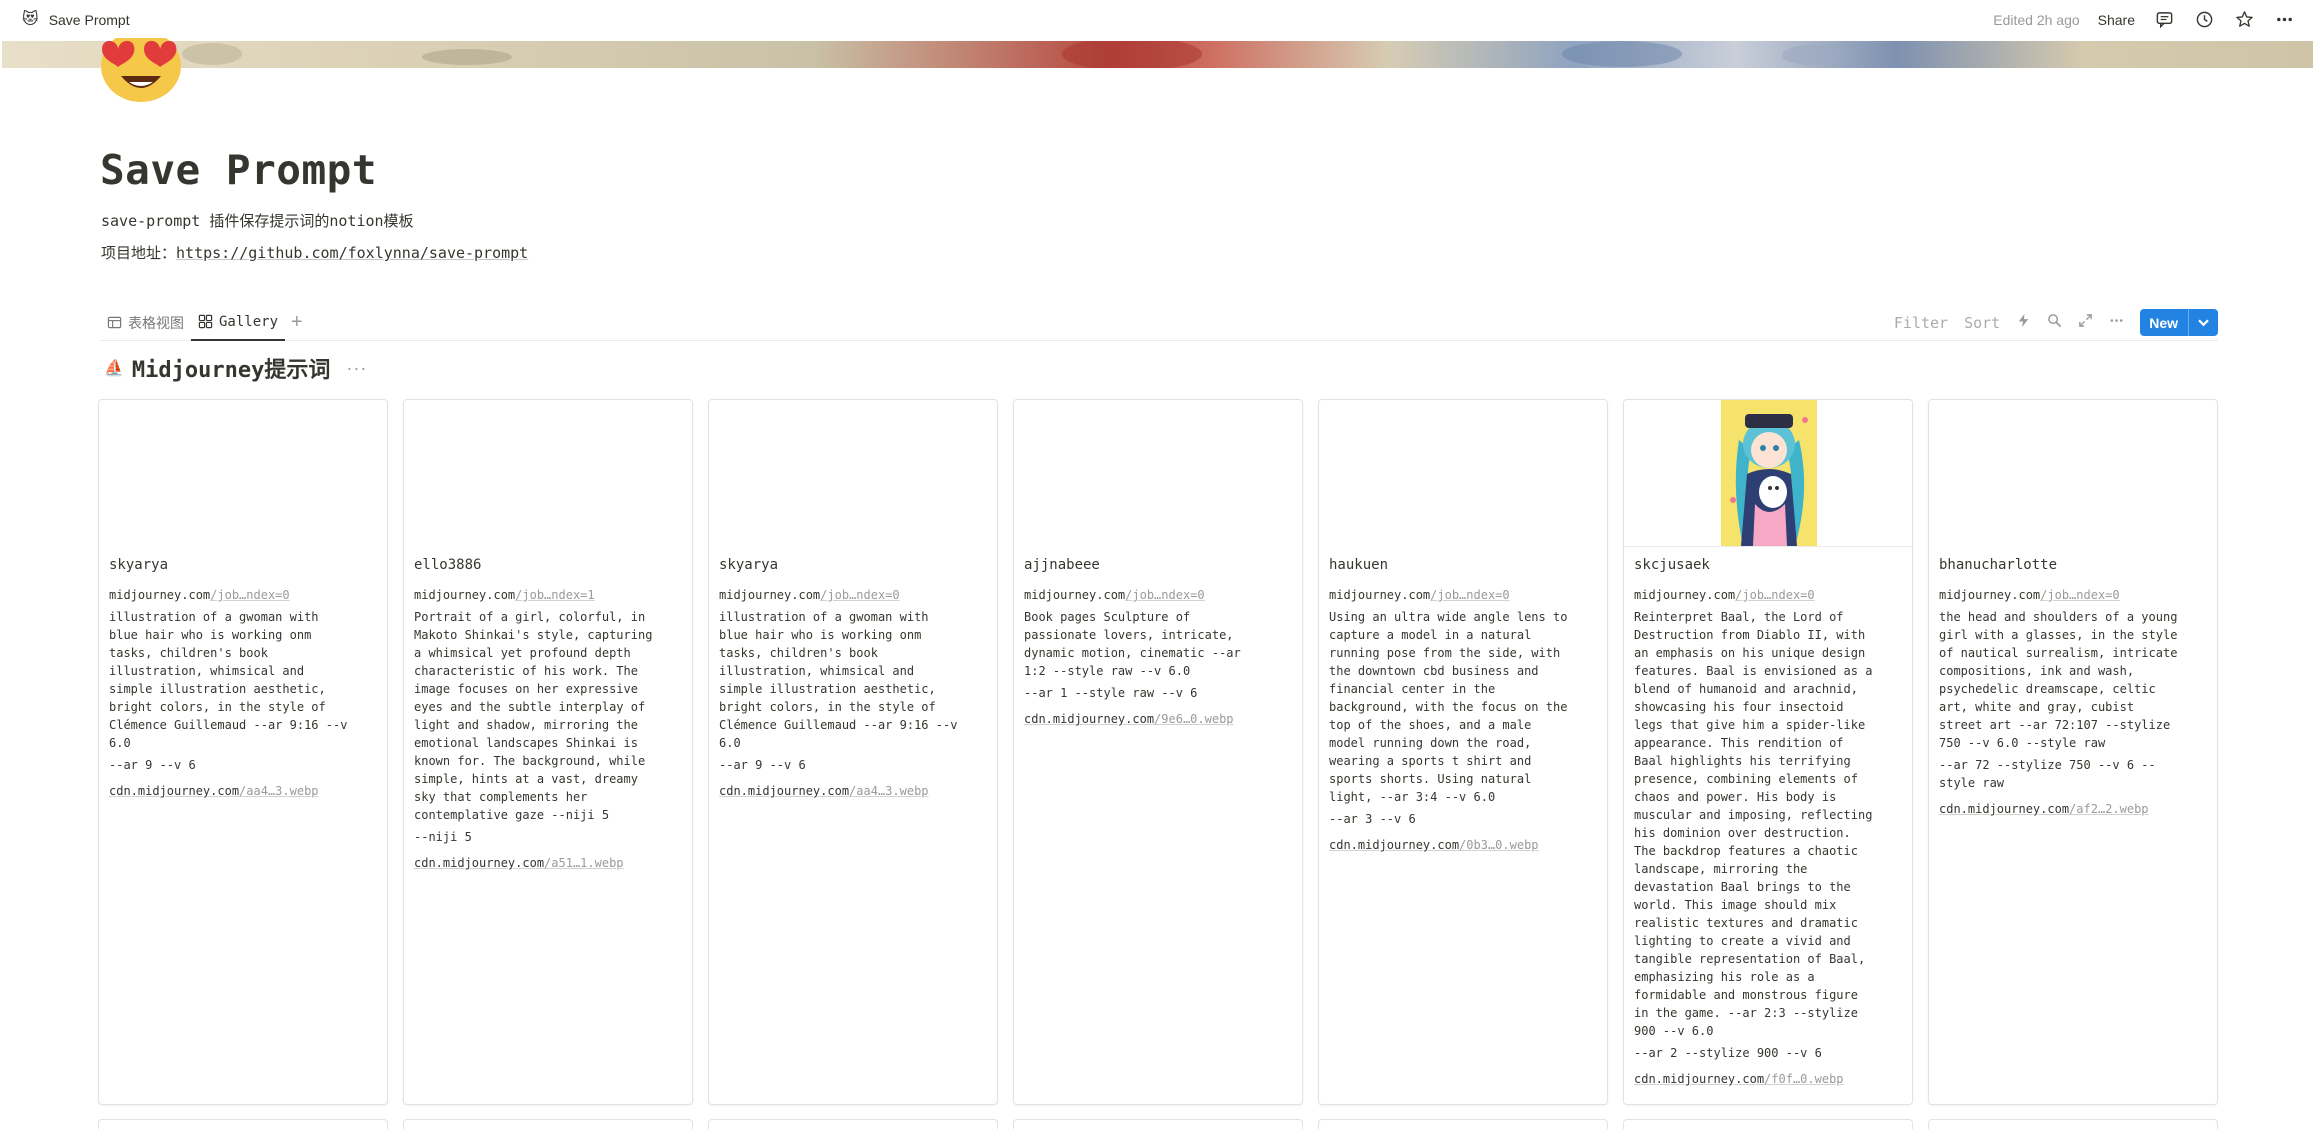  What do you see at coordinates (2164, 20) in the screenshot?
I see `comments-icon` at bounding box center [2164, 20].